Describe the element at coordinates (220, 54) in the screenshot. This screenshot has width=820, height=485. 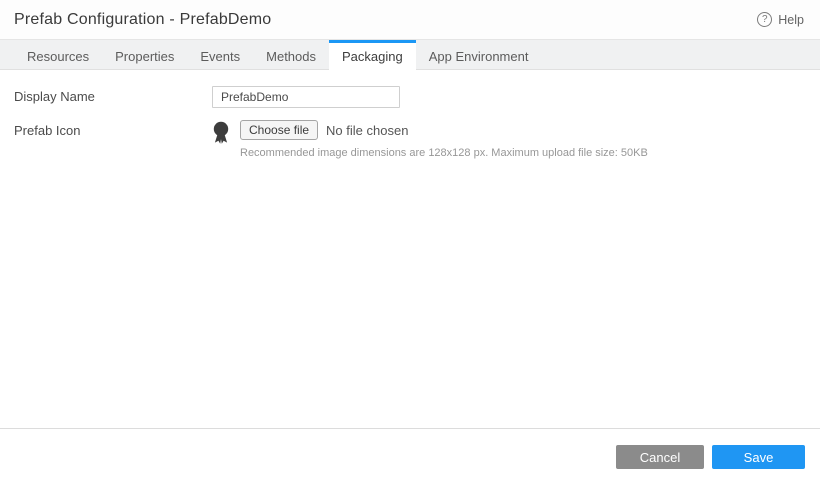
I see `tab-events: Events` at that location.